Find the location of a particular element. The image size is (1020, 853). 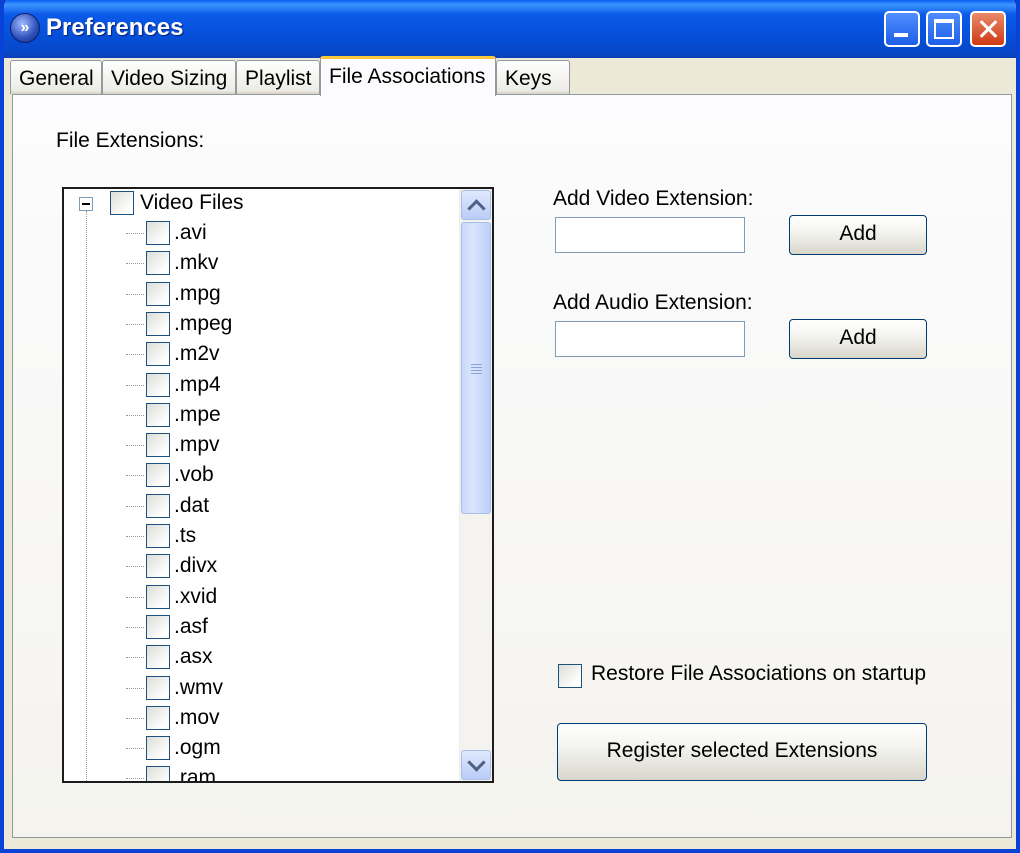

tree-item: .divx is located at coordinates (262, 566).